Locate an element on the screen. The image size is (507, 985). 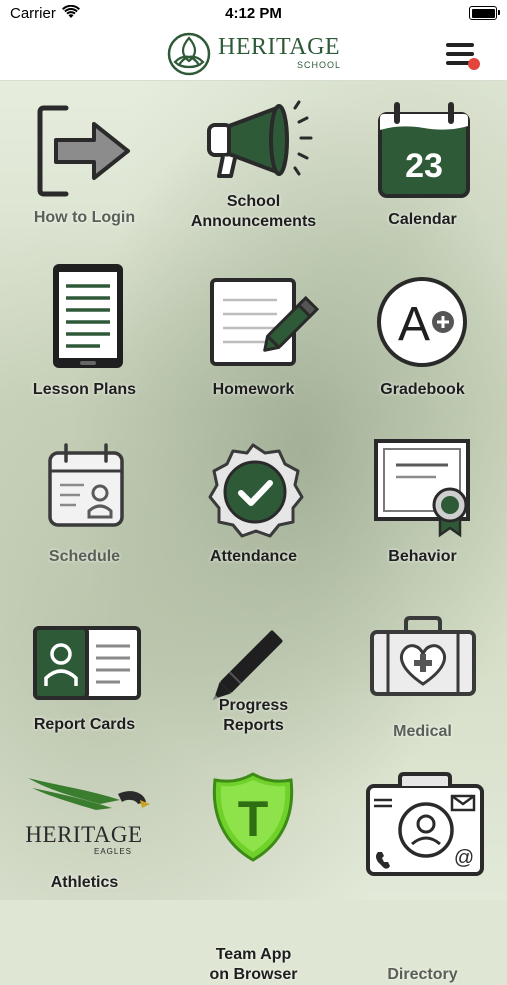
school-subtitle: SCHOOL is located at coordinates (319, 65).